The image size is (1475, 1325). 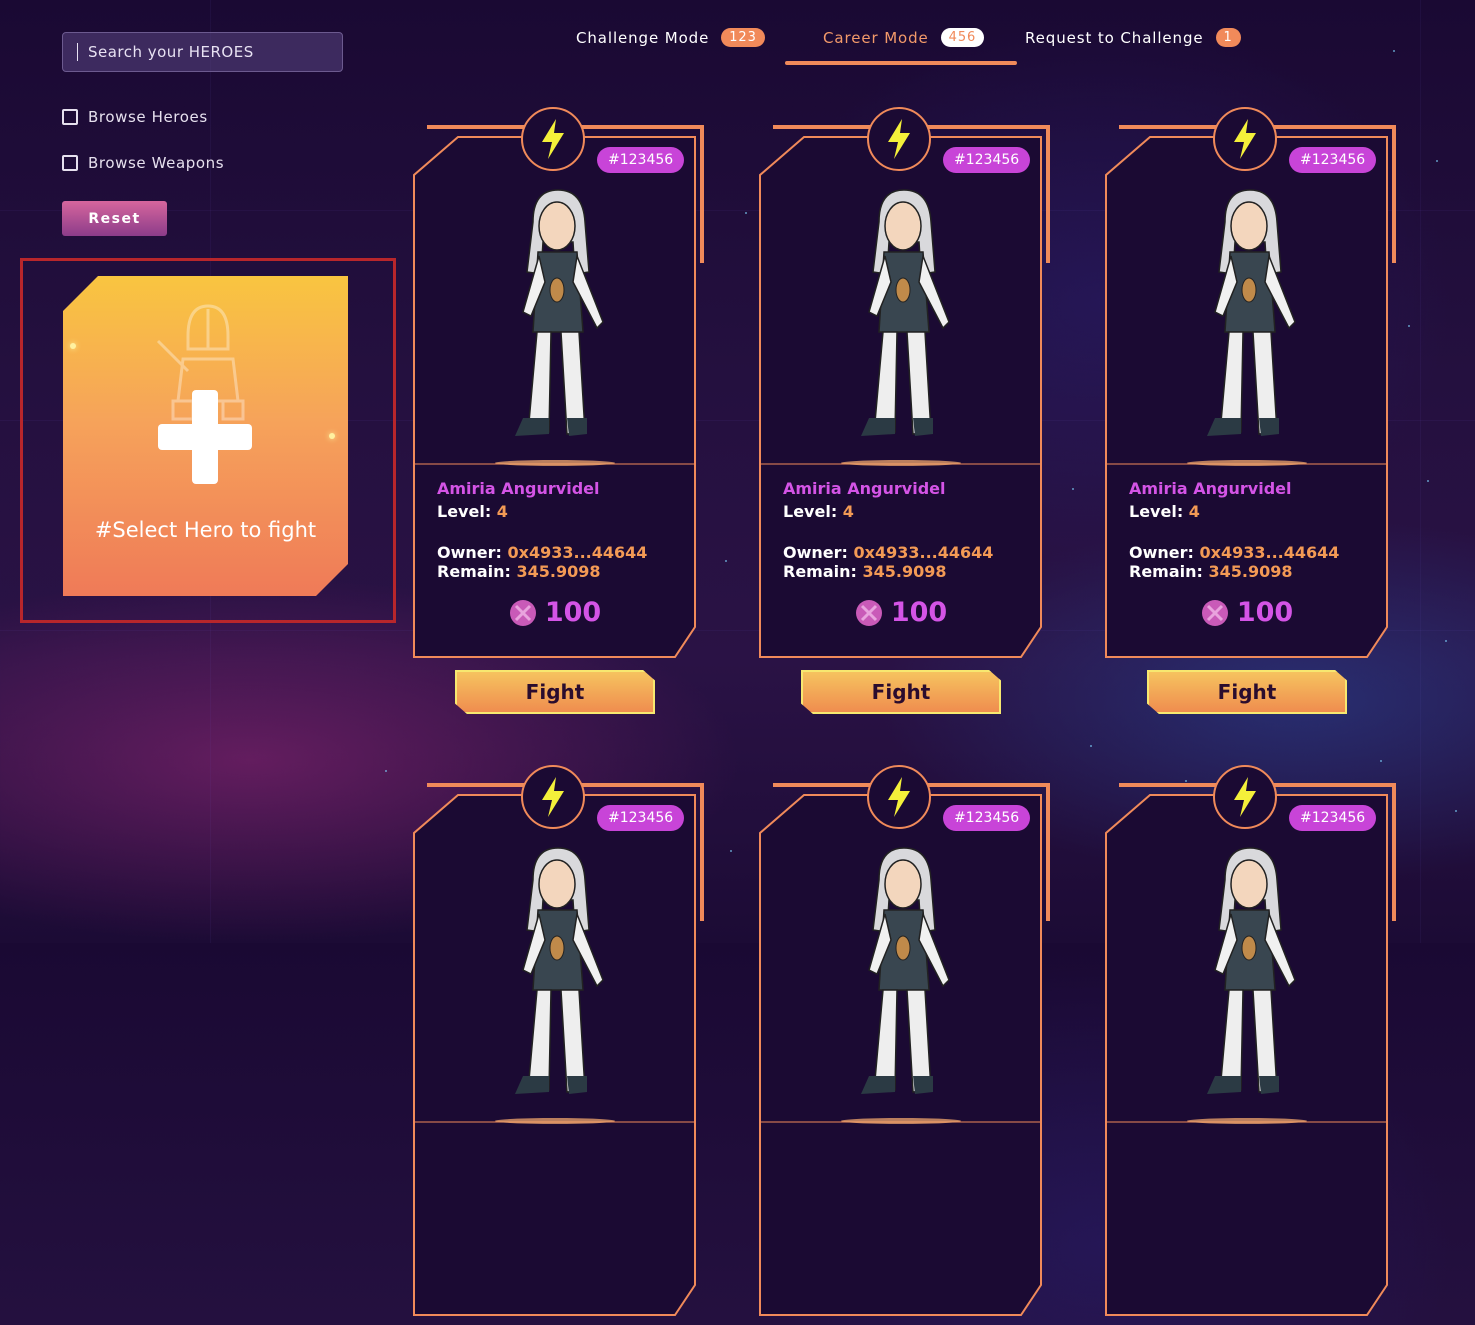 What do you see at coordinates (901, 63) in the screenshot?
I see `active-tab-indicator` at bounding box center [901, 63].